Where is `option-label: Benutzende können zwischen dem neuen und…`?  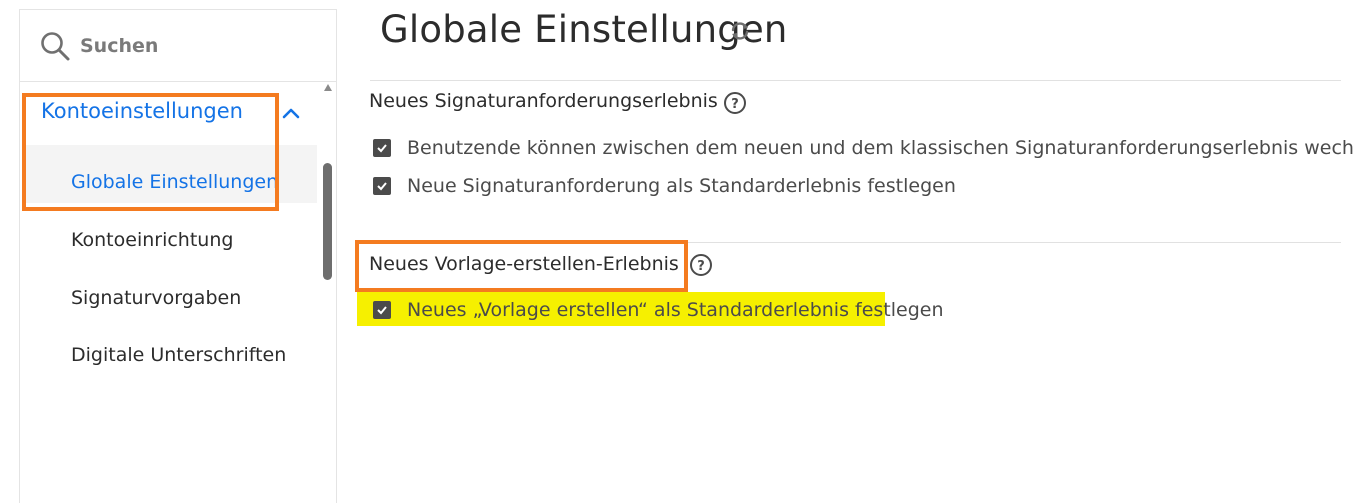
option-label: Benutzende können zwischen dem neuen und… is located at coordinates (880, 148).